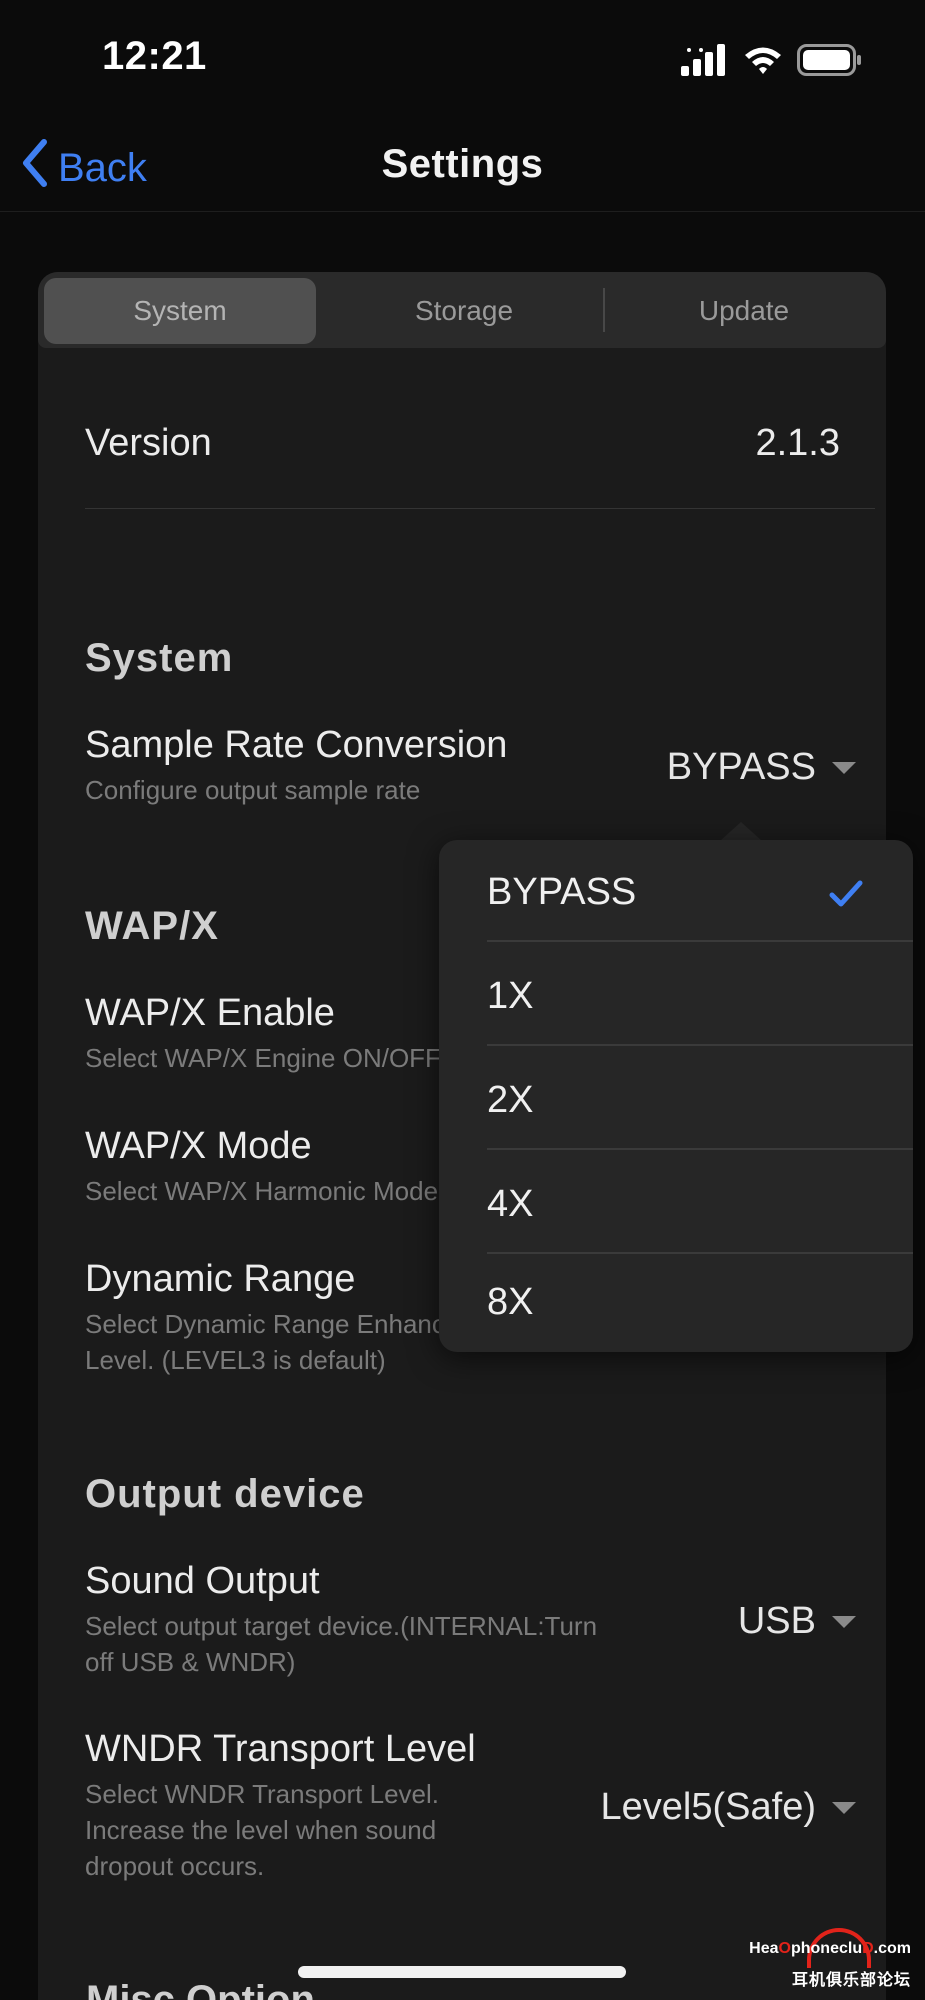 Image resolution: width=925 pixels, height=2000 pixels. What do you see at coordinates (148, 443) in the screenshot?
I see `version-label: Version` at bounding box center [148, 443].